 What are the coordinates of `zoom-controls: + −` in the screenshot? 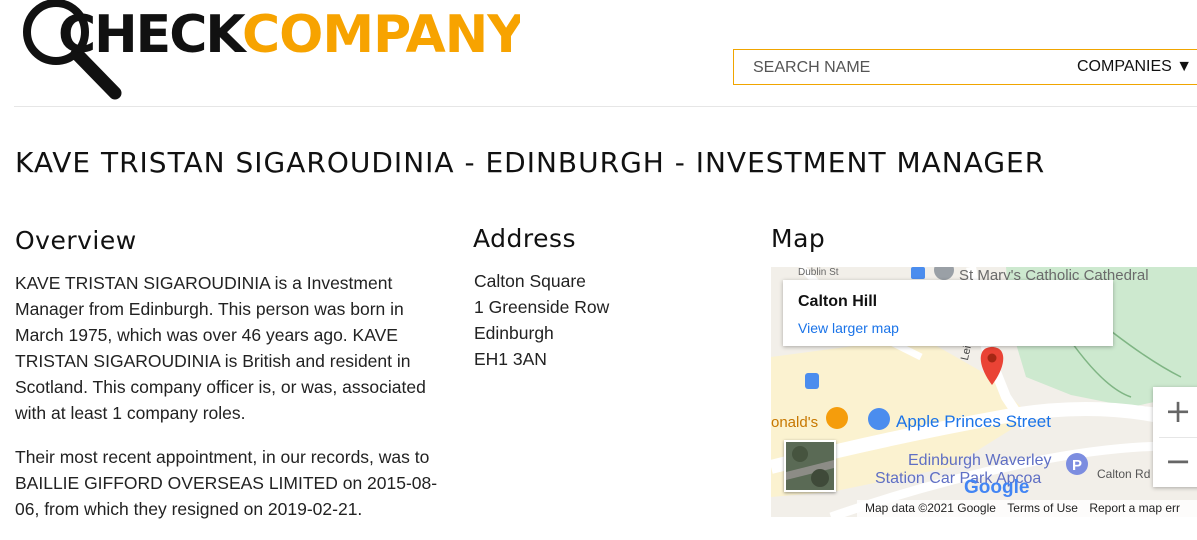 It's located at (1175, 437).